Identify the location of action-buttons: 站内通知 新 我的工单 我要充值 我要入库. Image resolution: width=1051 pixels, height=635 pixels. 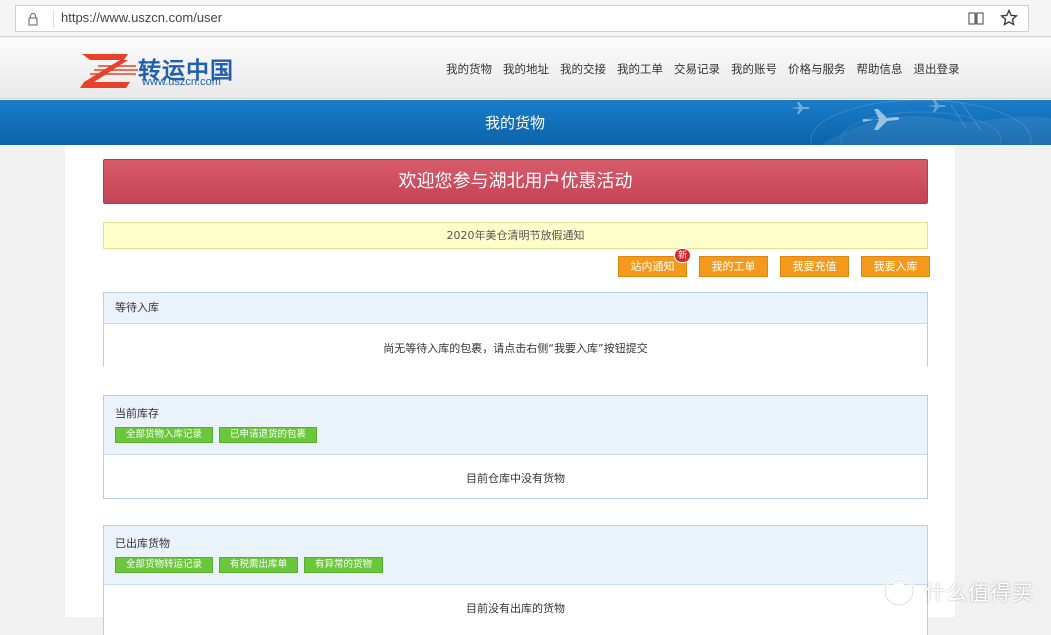
(780, 262).